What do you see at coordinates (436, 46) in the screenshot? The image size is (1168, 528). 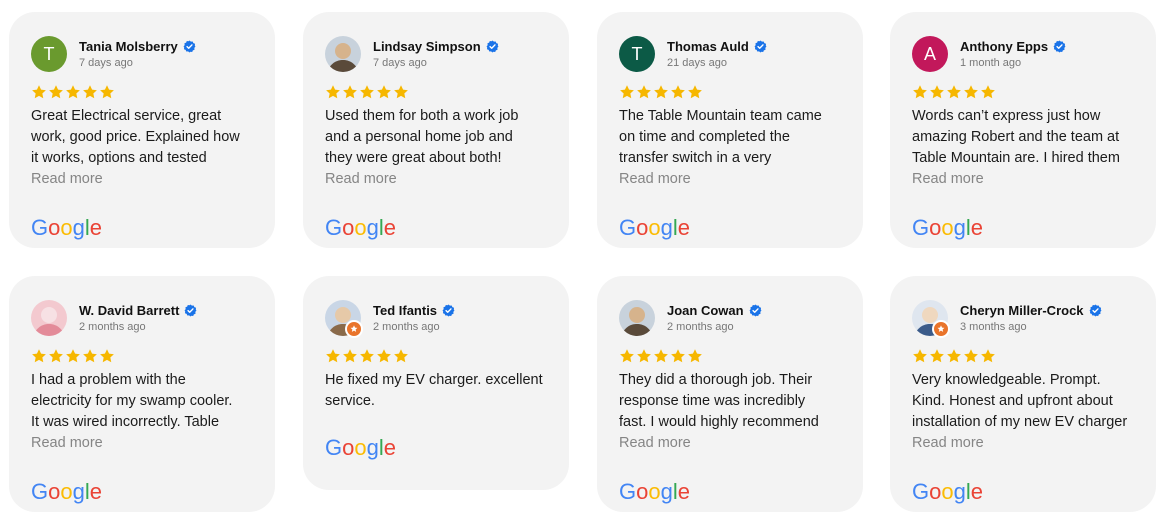 I see `reviewer-name-row: Lindsay Simpson` at bounding box center [436, 46].